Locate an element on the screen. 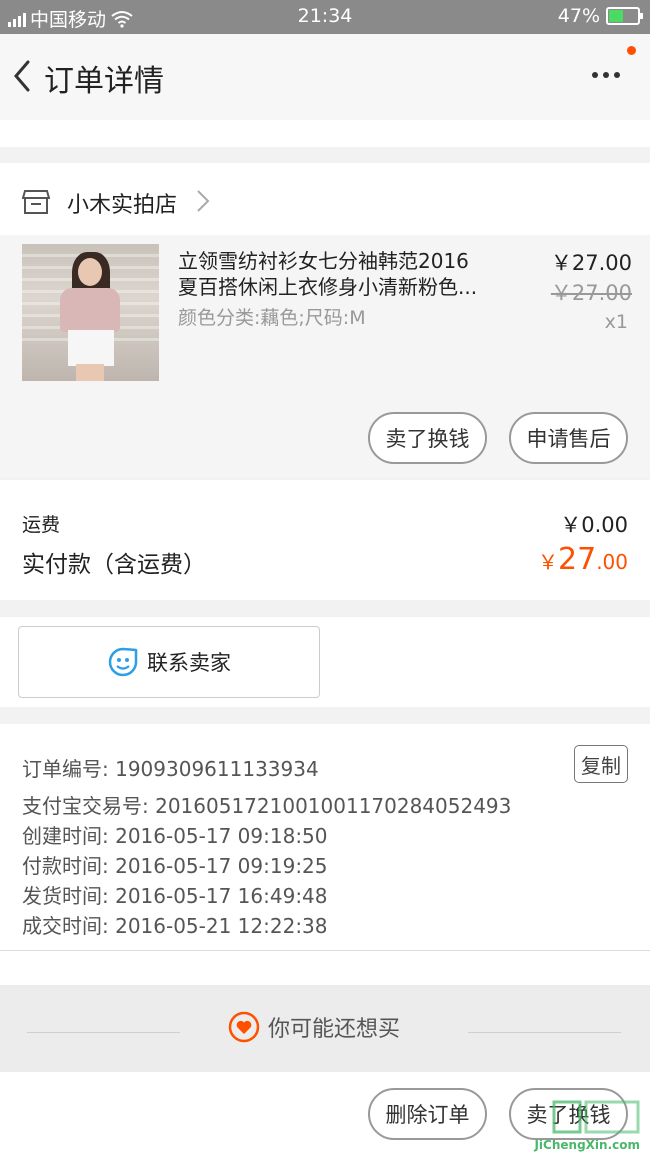  product-title-line1: 立领雪纺衬衫女七分袖韩范2016 is located at coordinates (323, 261).